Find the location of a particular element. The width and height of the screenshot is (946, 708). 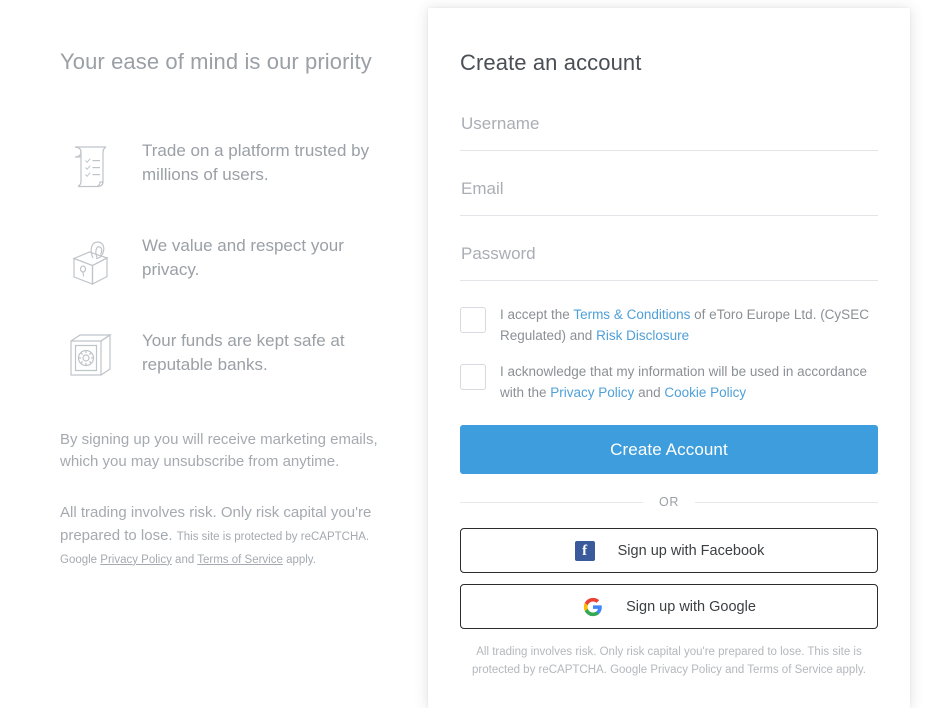

signup-with-google-button: Sign up with Google is located at coordinates (669, 607).